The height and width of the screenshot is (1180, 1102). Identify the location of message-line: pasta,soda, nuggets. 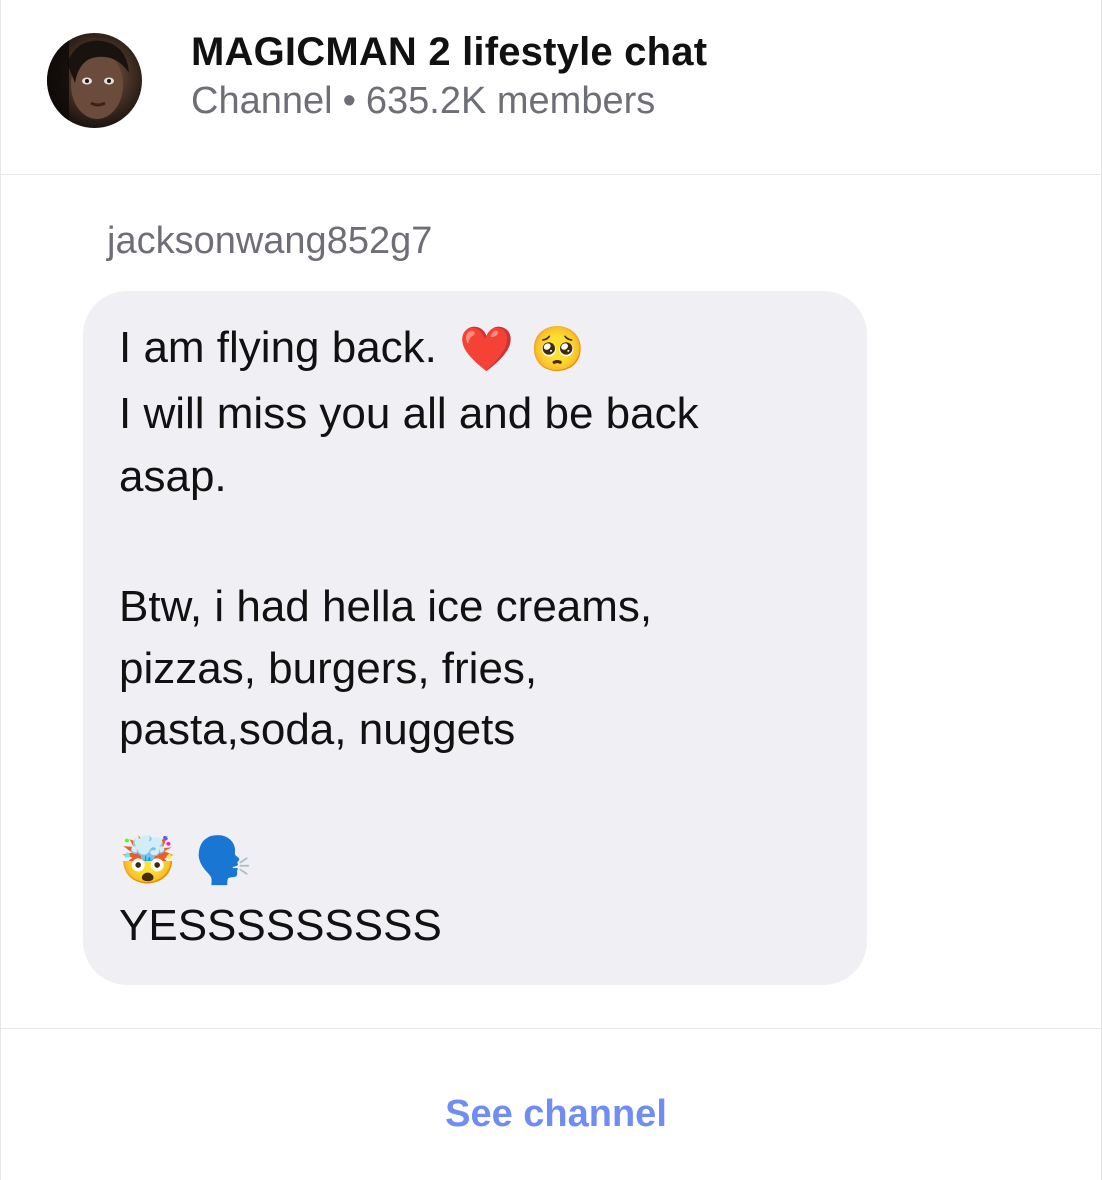
(317, 729).